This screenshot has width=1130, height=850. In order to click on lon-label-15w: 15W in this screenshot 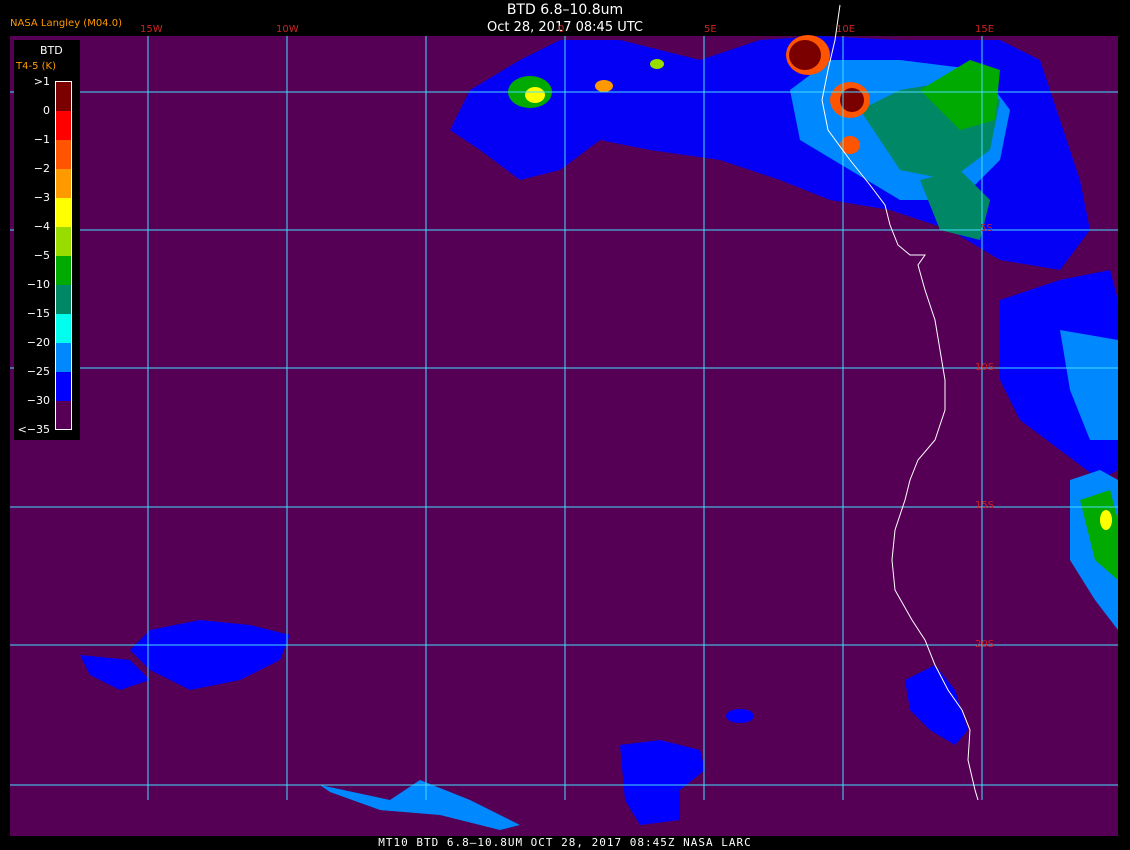, I will do `click(151, 29)`.